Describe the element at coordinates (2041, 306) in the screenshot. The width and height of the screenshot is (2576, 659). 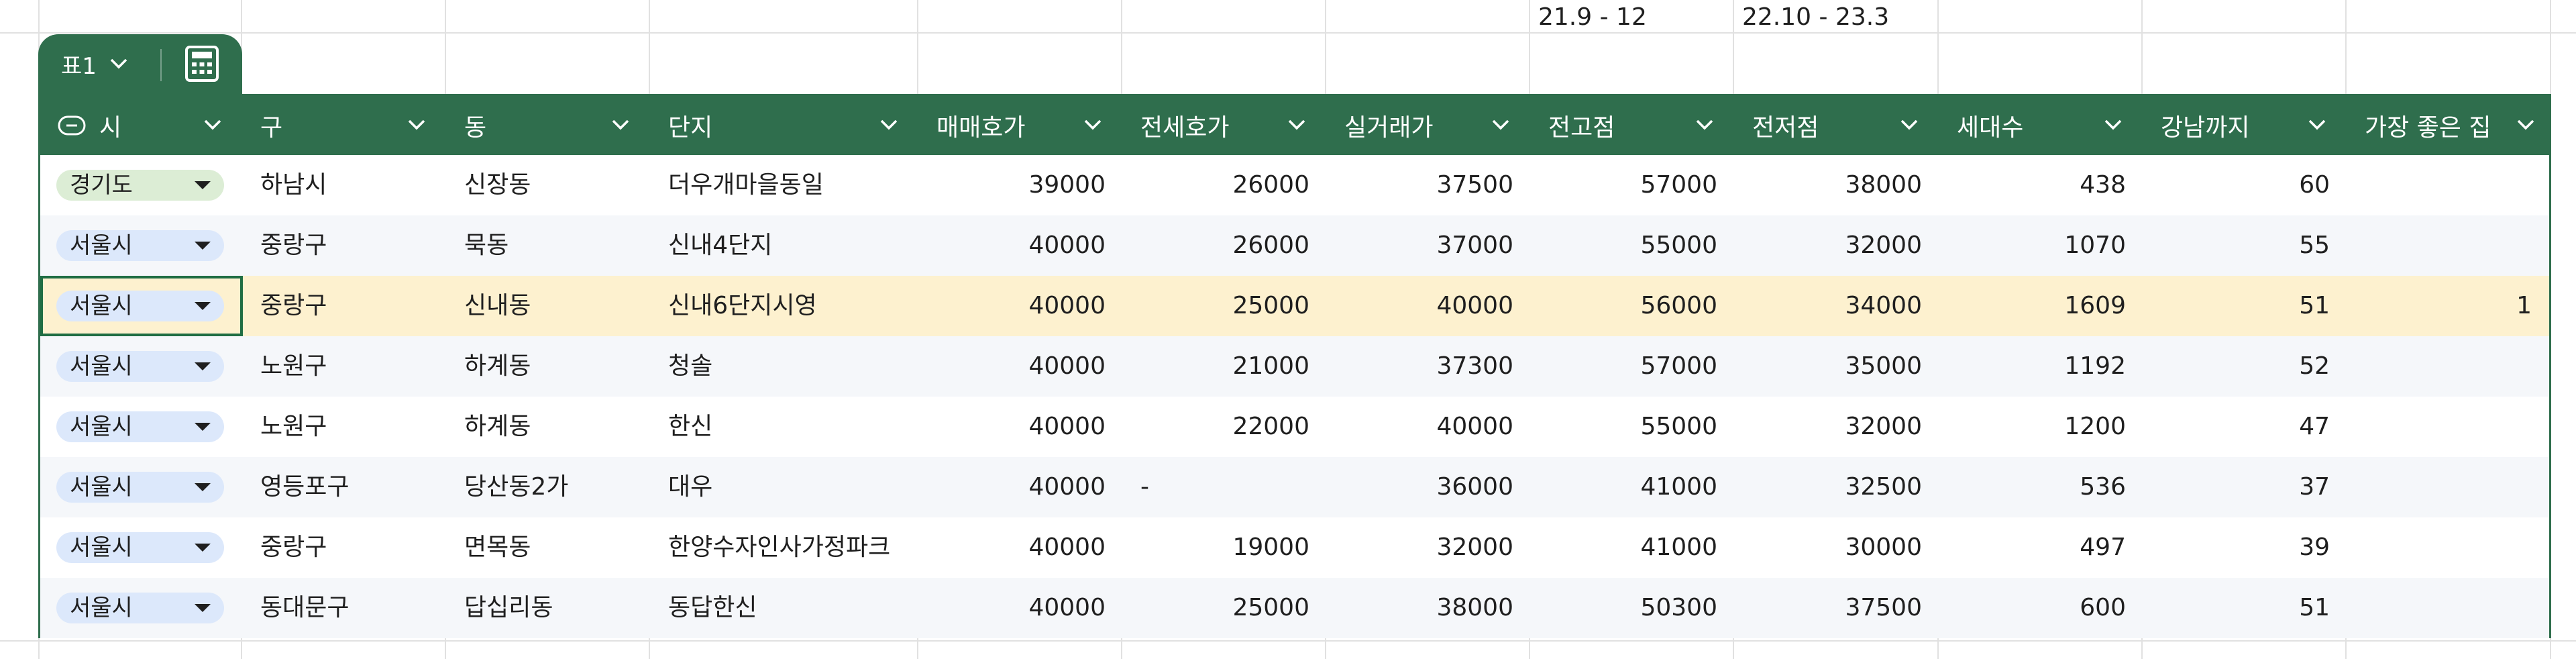
I see `cell-households: 1609` at that location.